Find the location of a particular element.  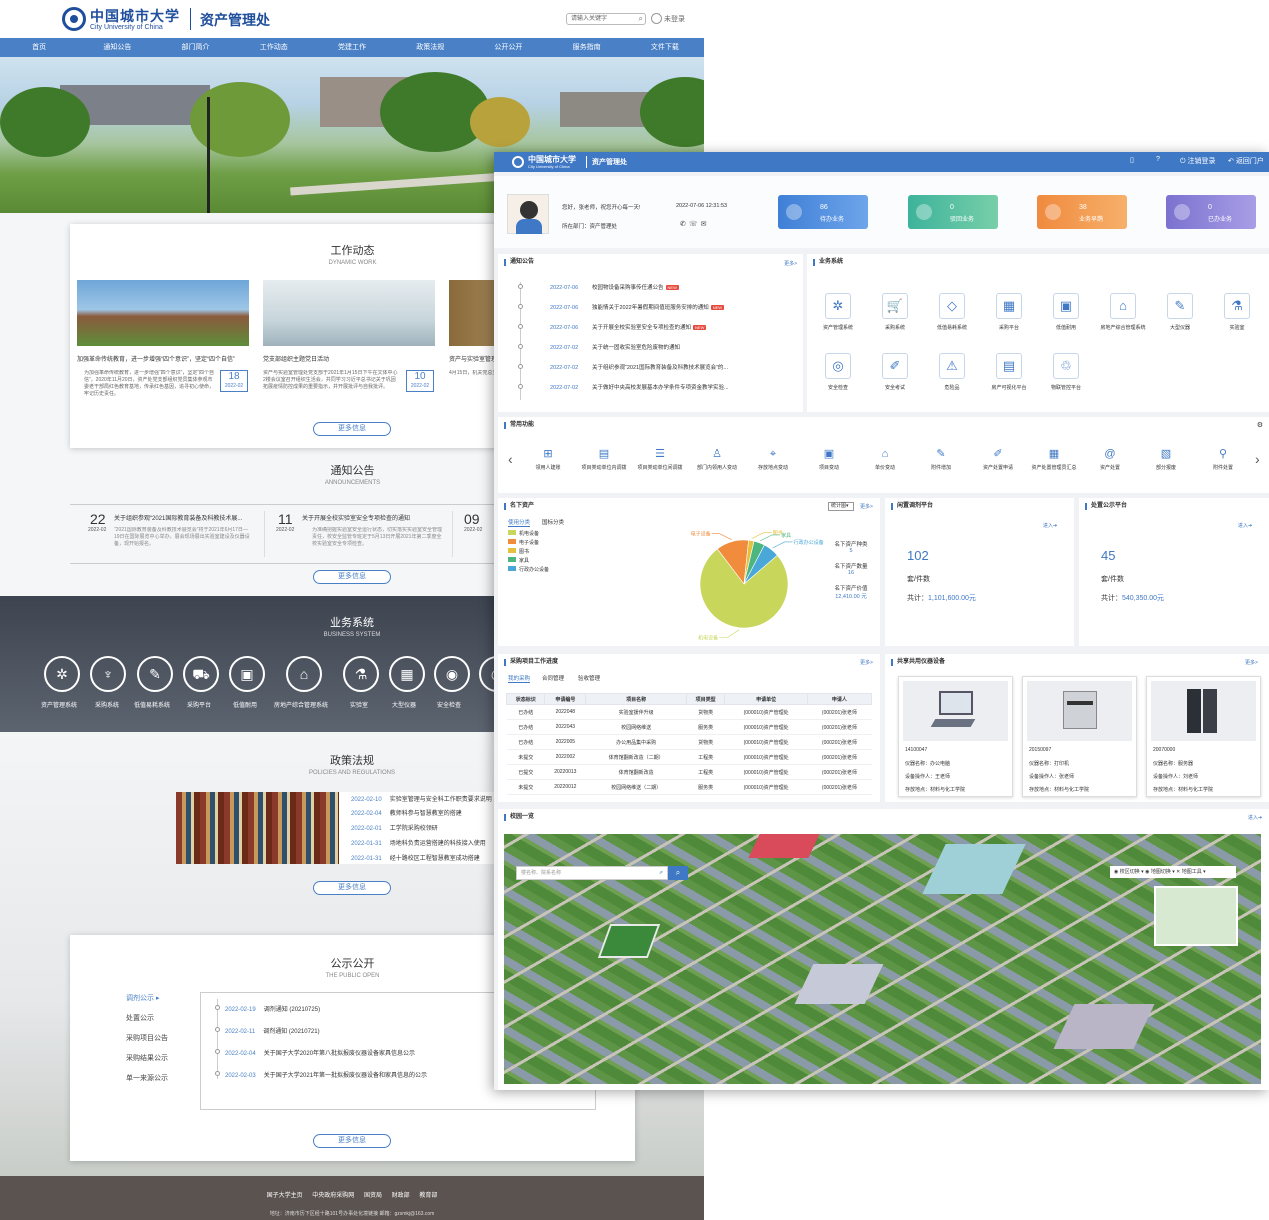

user-icon is located at coordinates (656, 18).